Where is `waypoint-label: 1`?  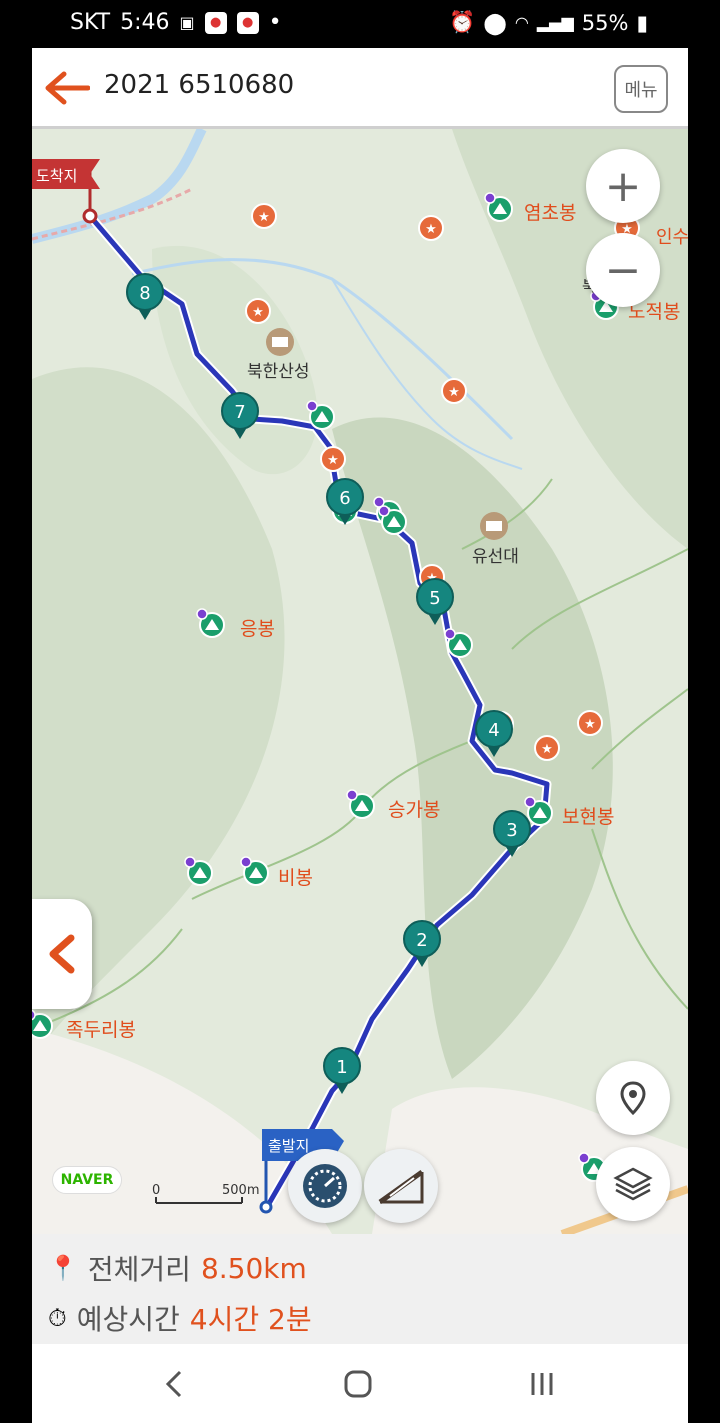
waypoint-label: 1 is located at coordinates (341, 1067).